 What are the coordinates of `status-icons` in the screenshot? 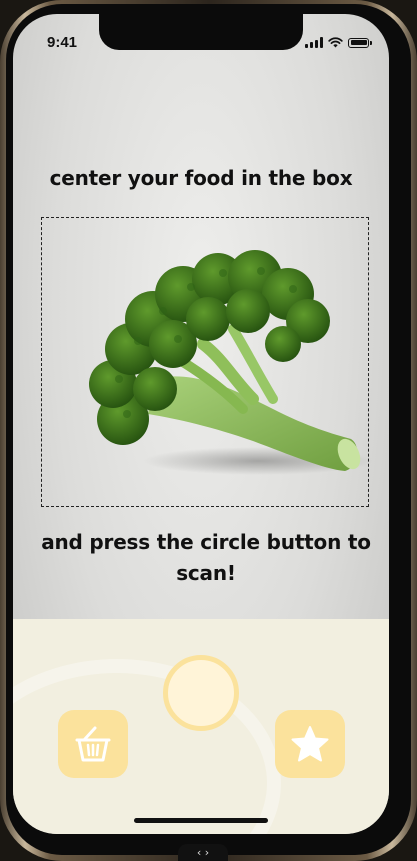 It's located at (338, 42).